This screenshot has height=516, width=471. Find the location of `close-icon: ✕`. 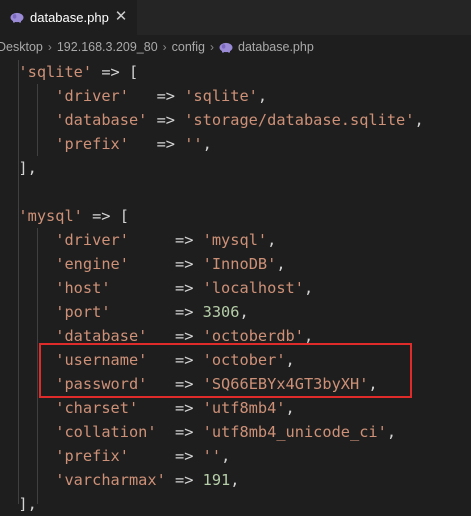

close-icon: ✕ is located at coordinates (121, 17).